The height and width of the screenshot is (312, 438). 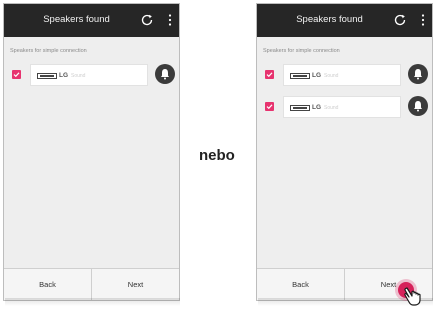 I want to click on bottom-action-bar: Back Next, so click(x=91, y=284).